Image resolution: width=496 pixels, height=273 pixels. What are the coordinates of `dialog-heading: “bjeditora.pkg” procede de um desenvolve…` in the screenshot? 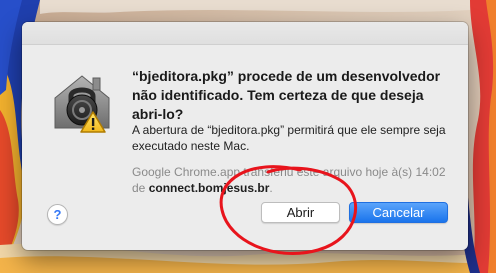 It's located at (286, 95).